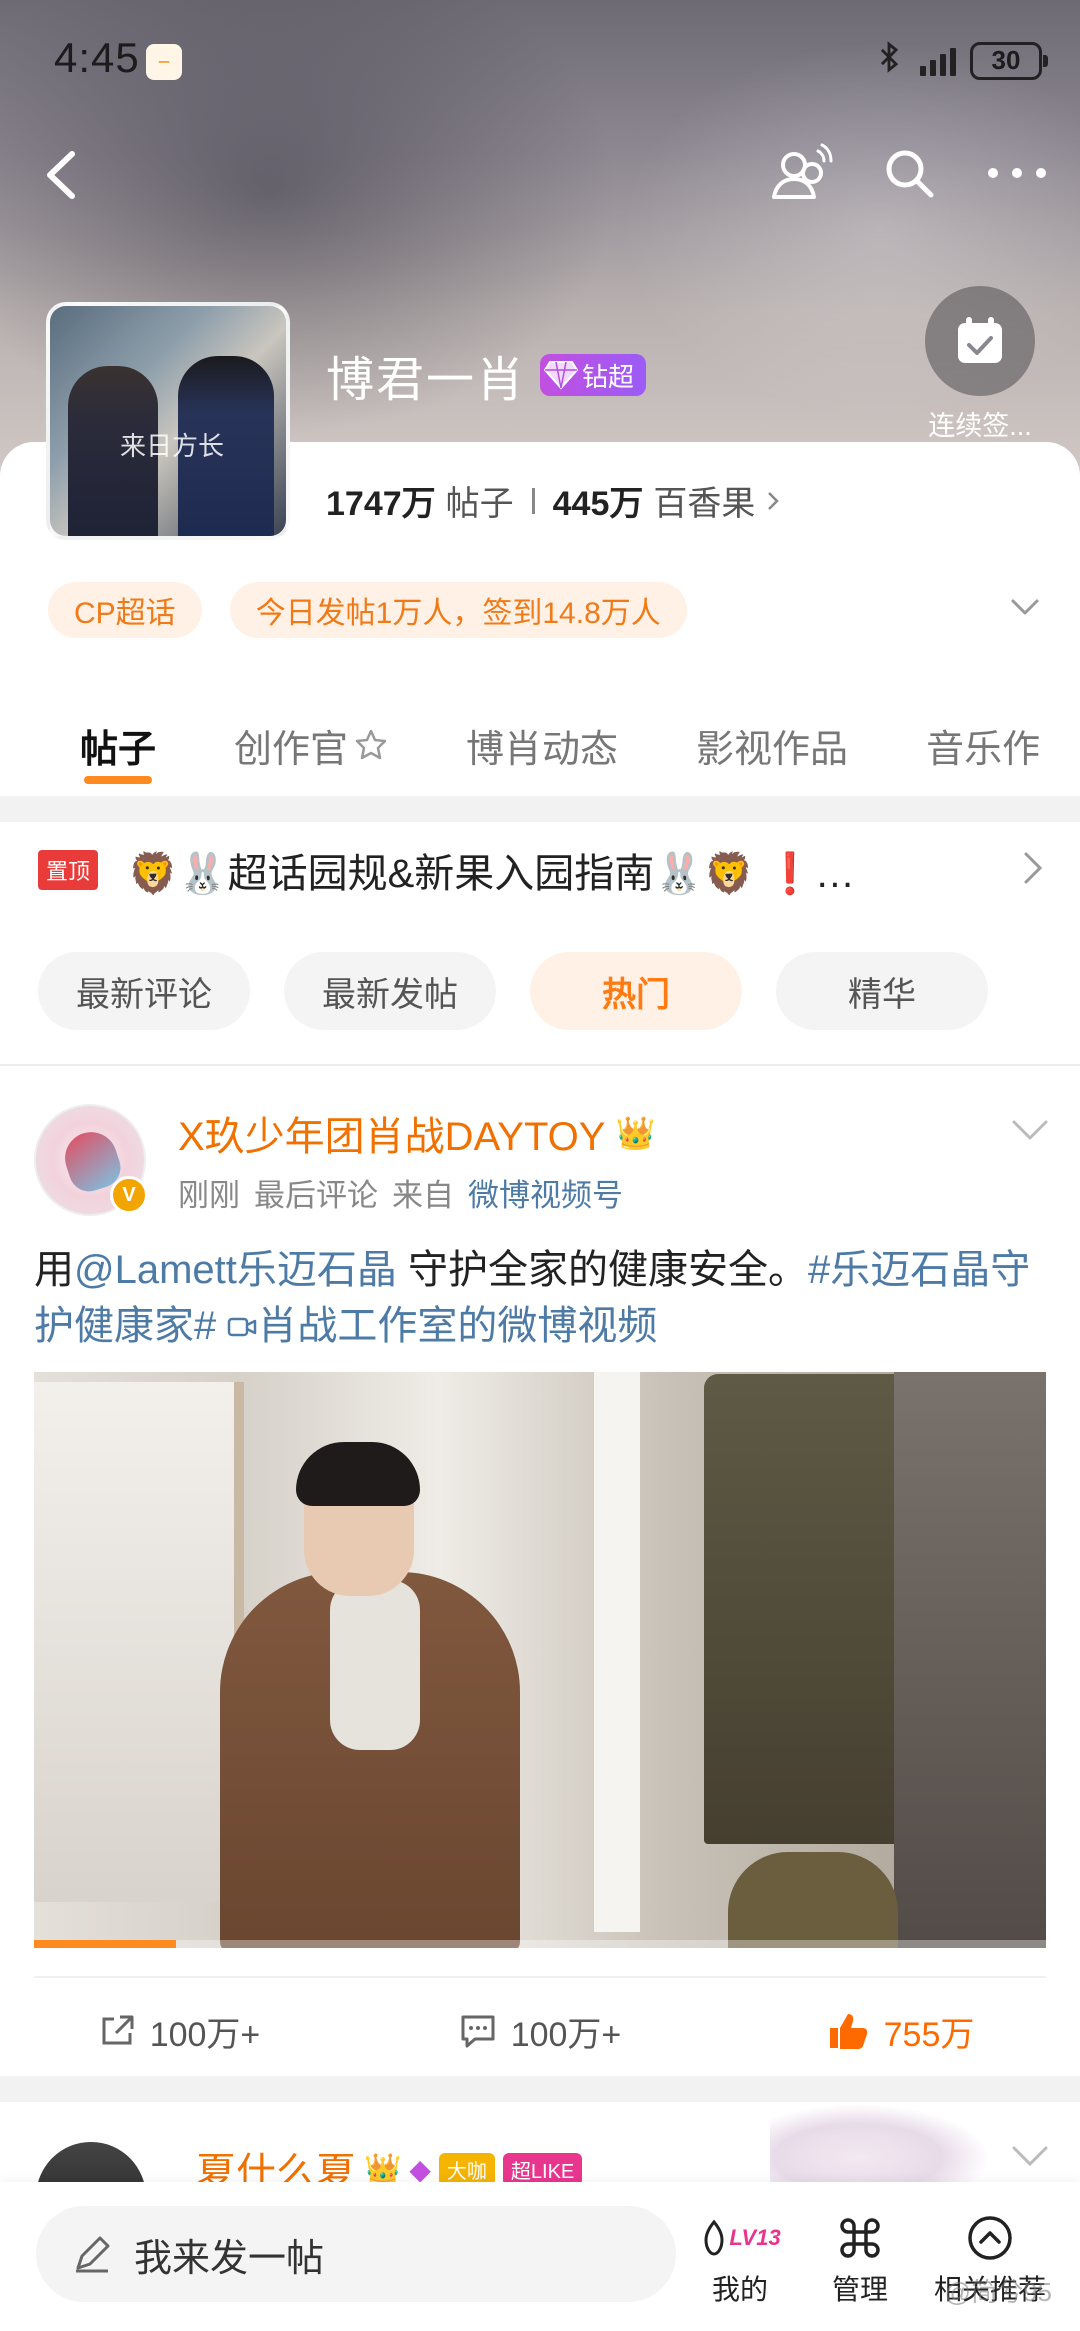 The image size is (1080, 2331). What do you see at coordinates (542, 2167) in the screenshot?
I see `badge-superlike: 超LIKE` at bounding box center [542, 2167].